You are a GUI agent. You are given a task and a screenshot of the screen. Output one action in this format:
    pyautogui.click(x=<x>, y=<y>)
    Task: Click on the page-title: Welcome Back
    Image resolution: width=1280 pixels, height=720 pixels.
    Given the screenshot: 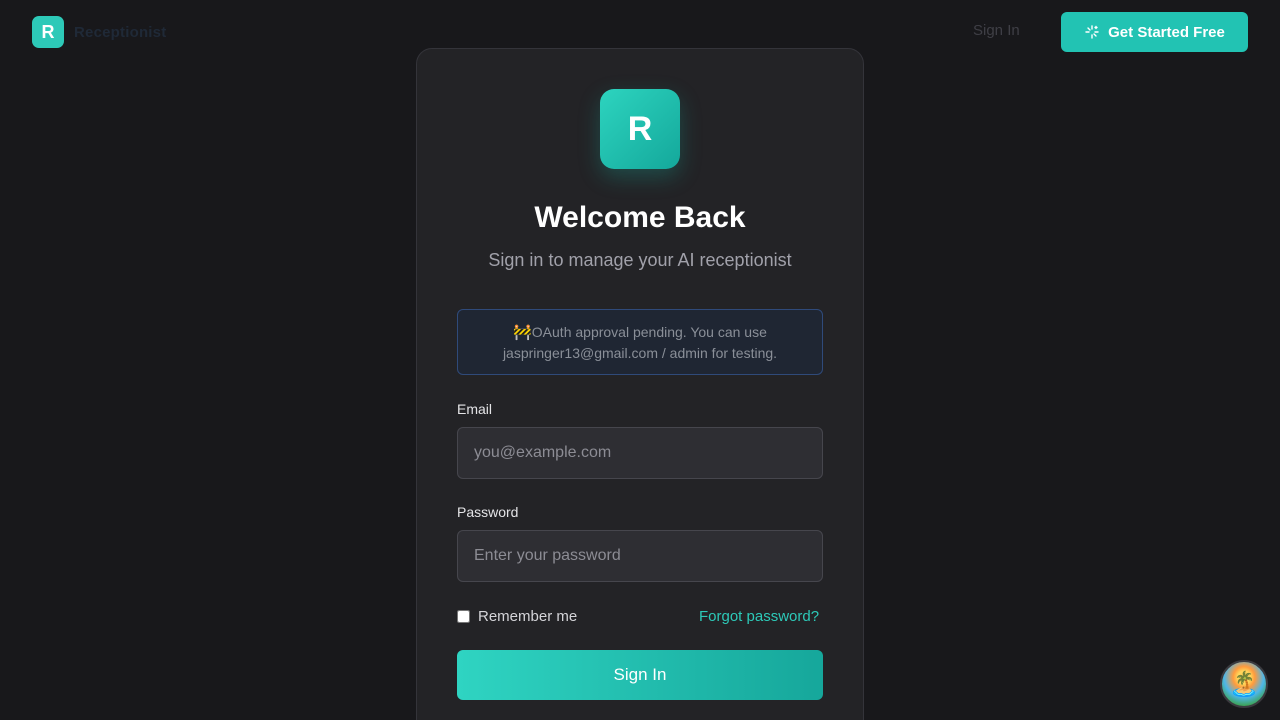 What is the action you would take?
    pyautogui.click(x=640, y=217)
    